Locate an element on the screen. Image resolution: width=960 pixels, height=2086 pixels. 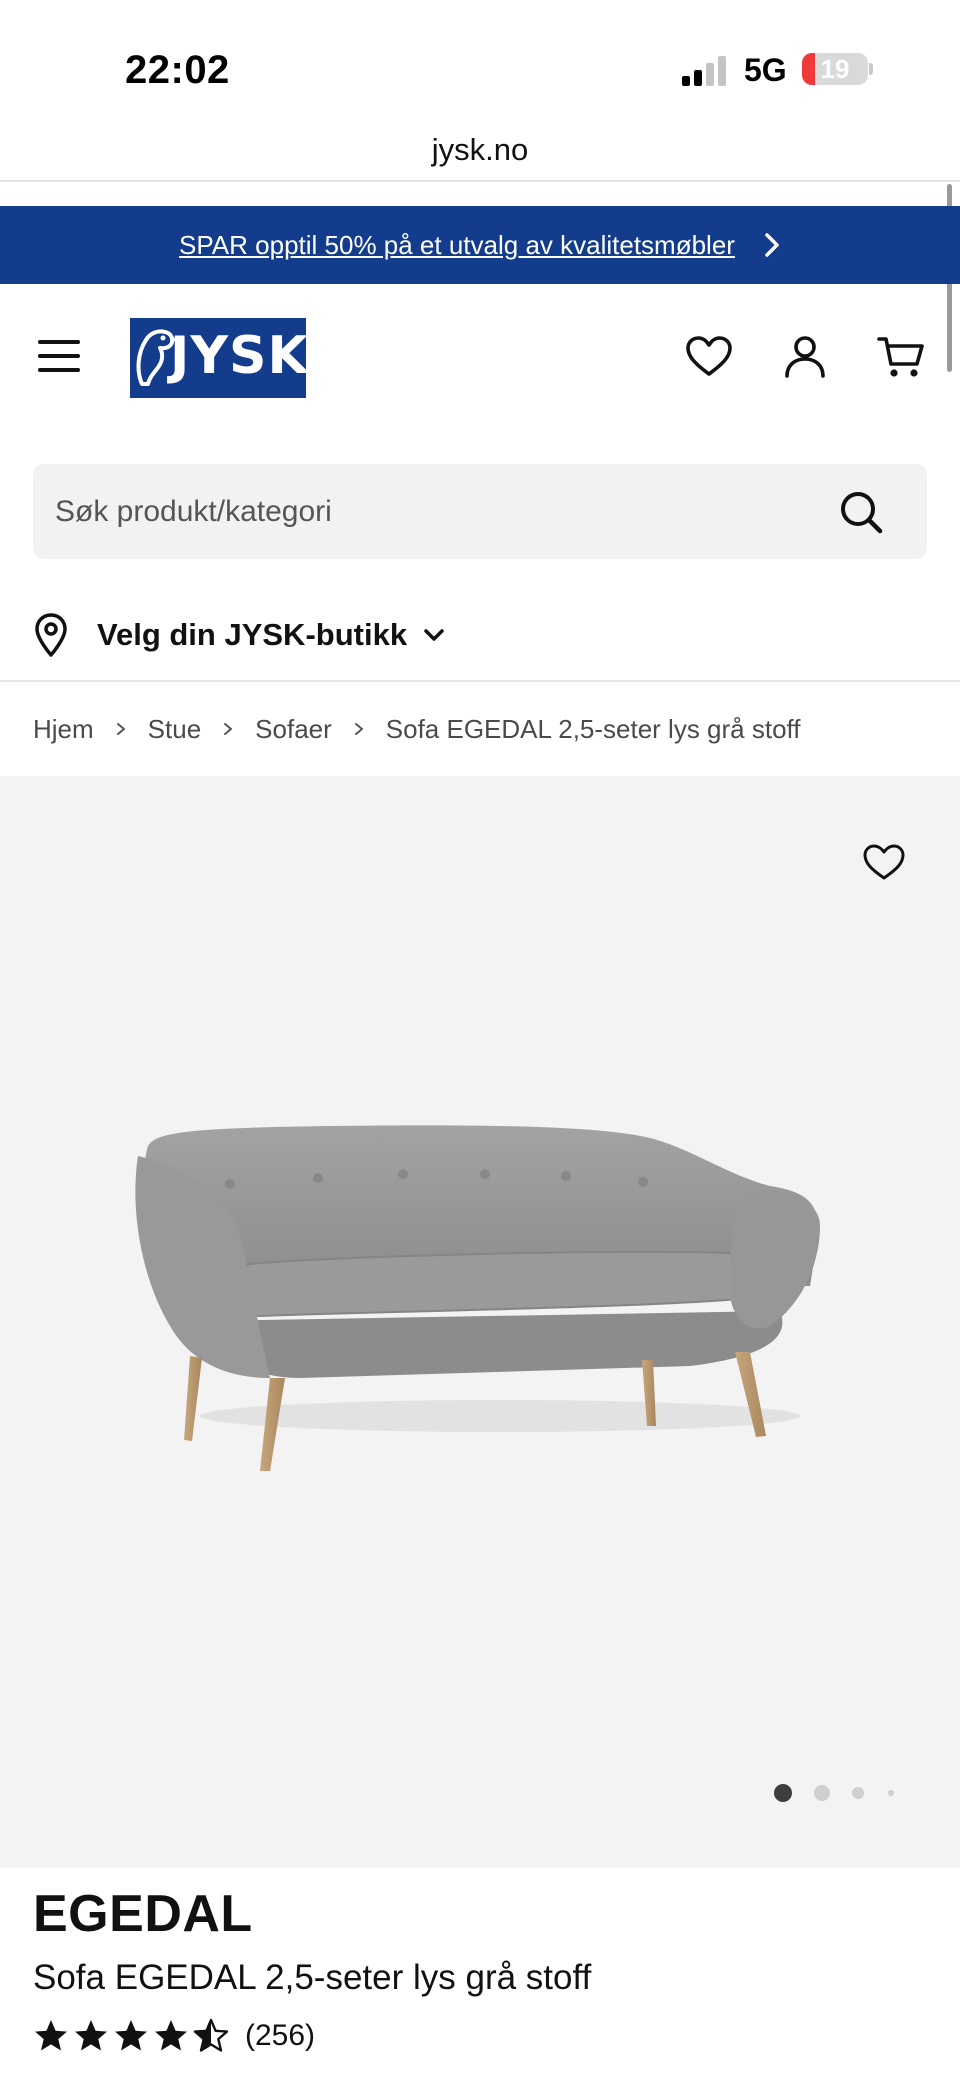
site-header: JYSK is located at coordinates (480, 358).